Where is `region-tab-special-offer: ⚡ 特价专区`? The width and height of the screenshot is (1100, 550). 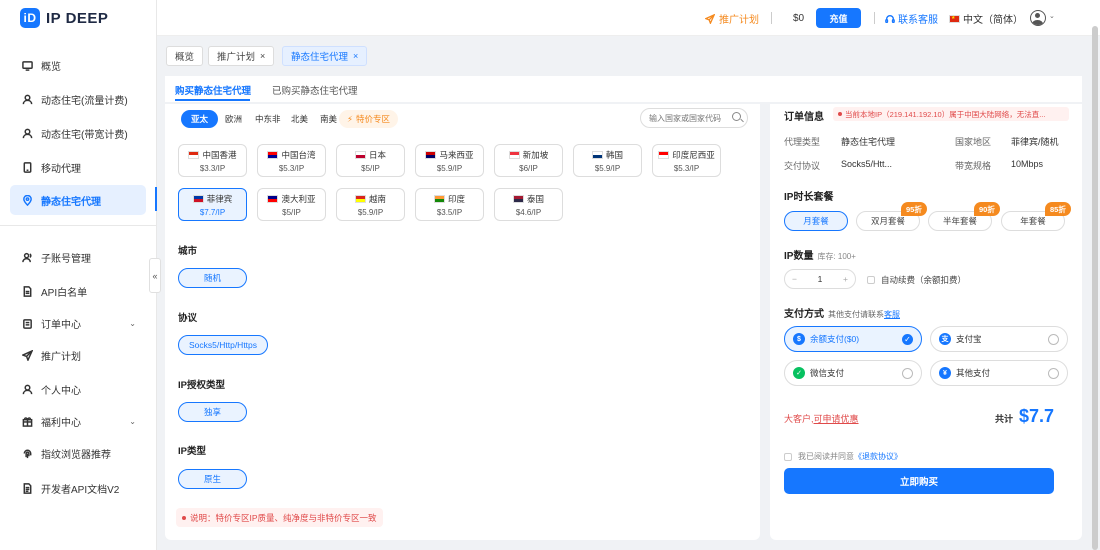
region-tab-special-offer: ⚡ 特价专区 is located at coordinates (368, 119).